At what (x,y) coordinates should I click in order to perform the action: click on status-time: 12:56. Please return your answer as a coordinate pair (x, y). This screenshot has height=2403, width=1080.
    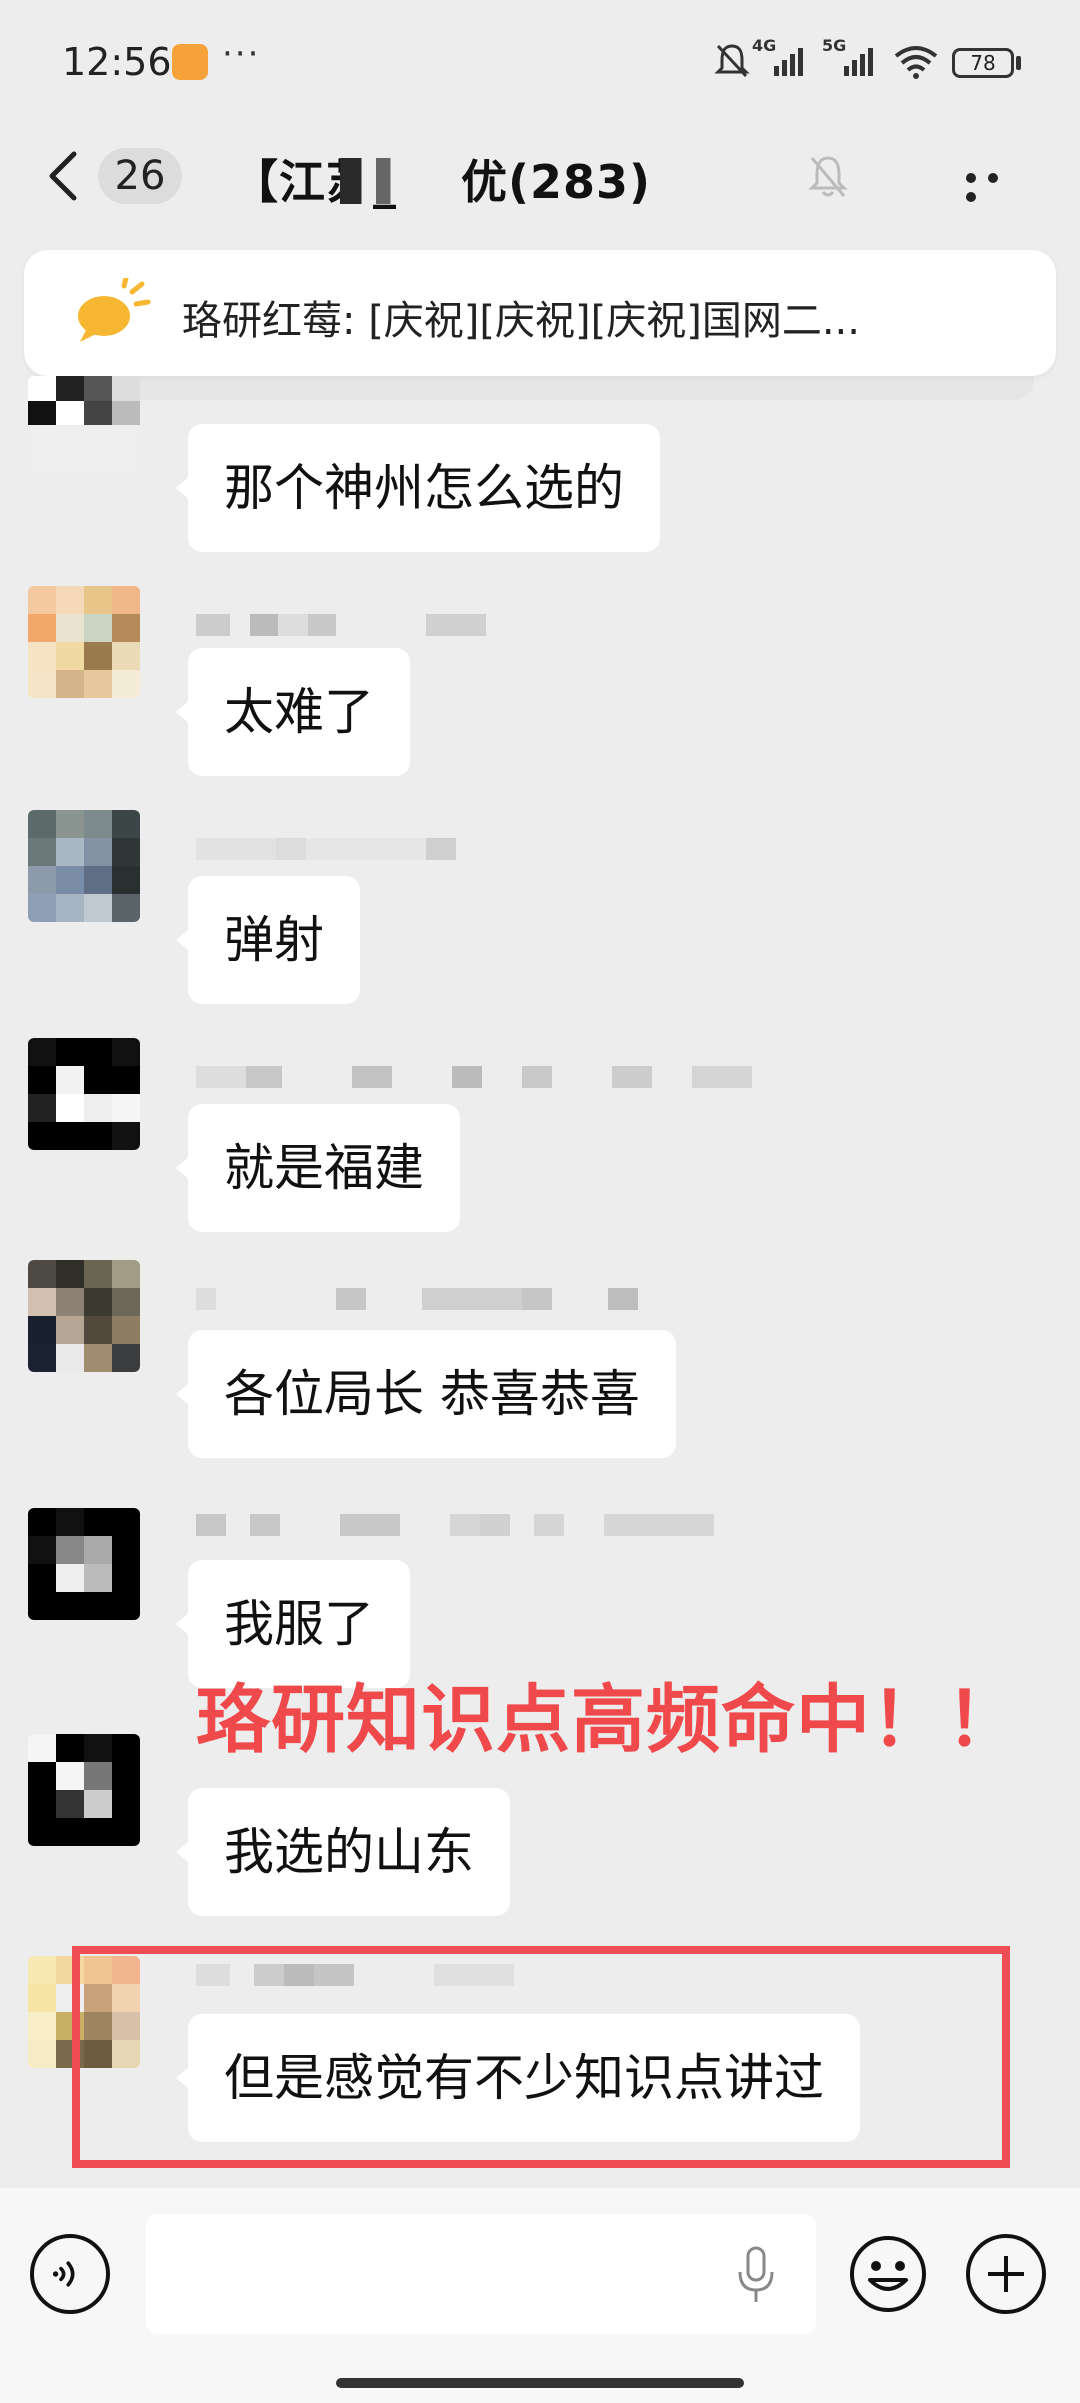
    Looking at the image, I should click on (117, 62).